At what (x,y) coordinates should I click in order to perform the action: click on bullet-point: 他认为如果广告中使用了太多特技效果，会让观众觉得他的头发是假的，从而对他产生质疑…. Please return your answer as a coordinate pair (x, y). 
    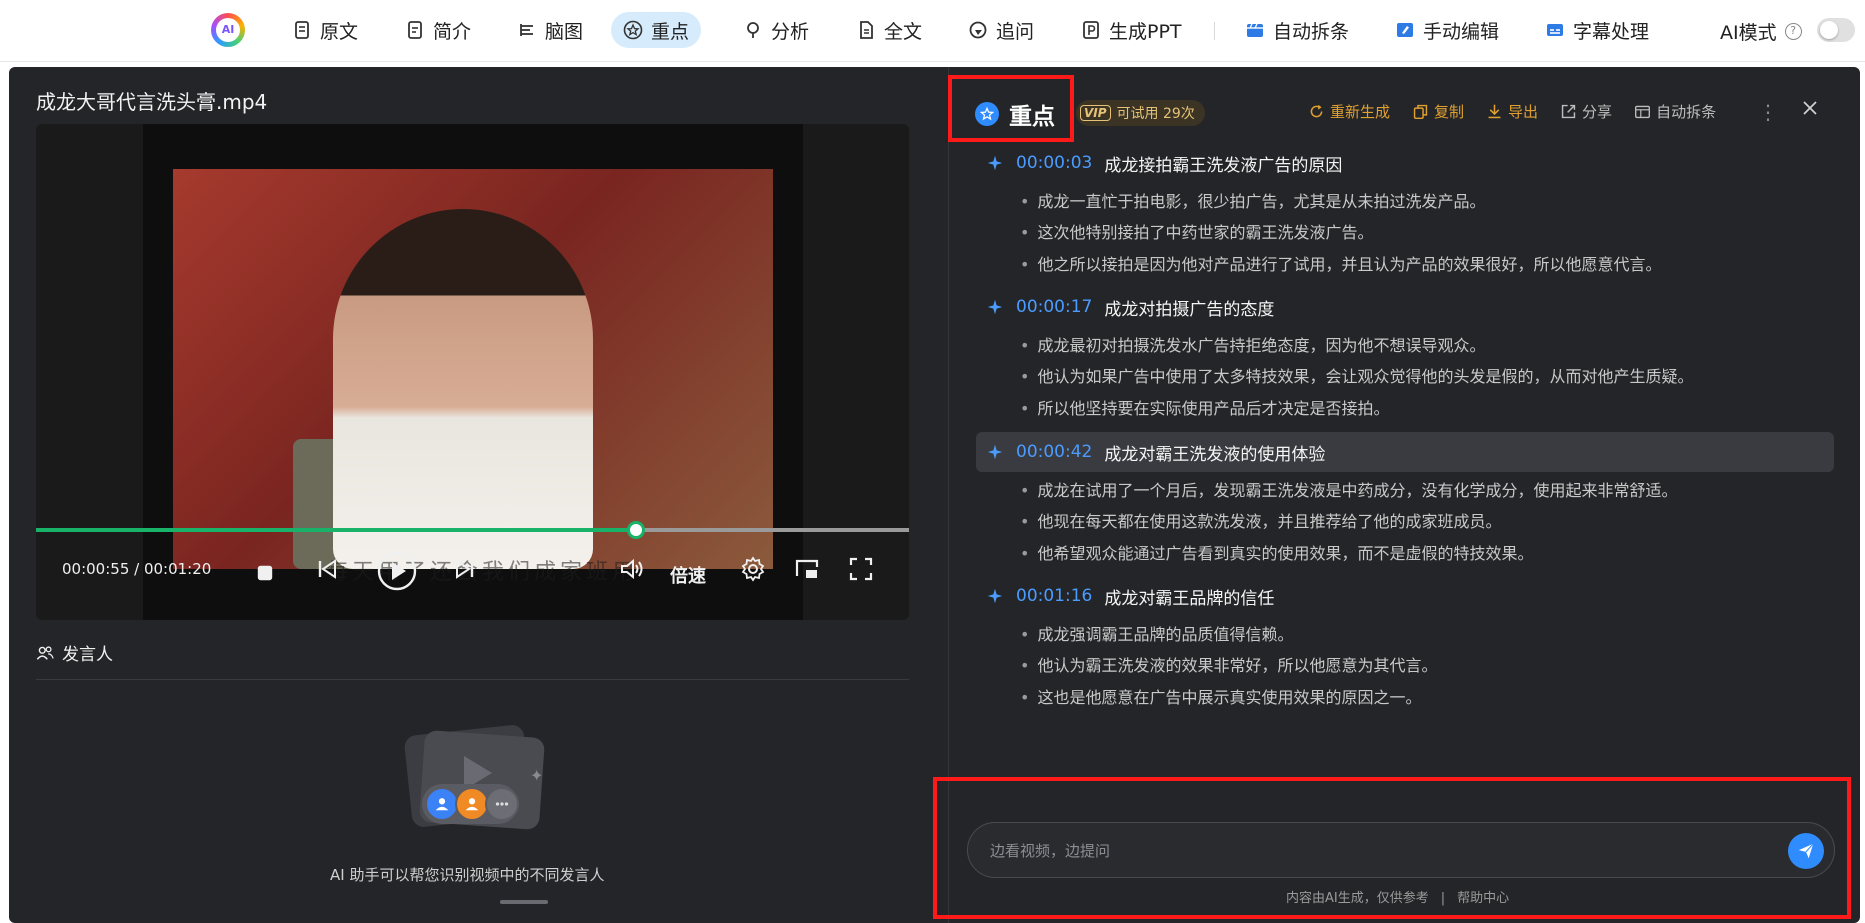
    Looking at the image, I should click on (1356, 375).